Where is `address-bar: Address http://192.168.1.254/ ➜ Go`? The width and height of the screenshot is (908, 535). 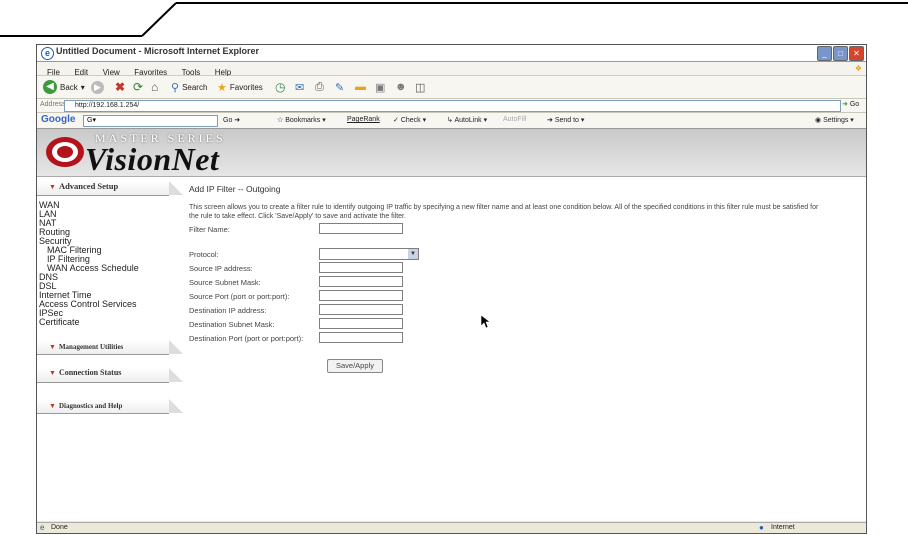
address-bar: Address http://192.168.1.254/ ➜ Go is located at coordinates (451, 106).